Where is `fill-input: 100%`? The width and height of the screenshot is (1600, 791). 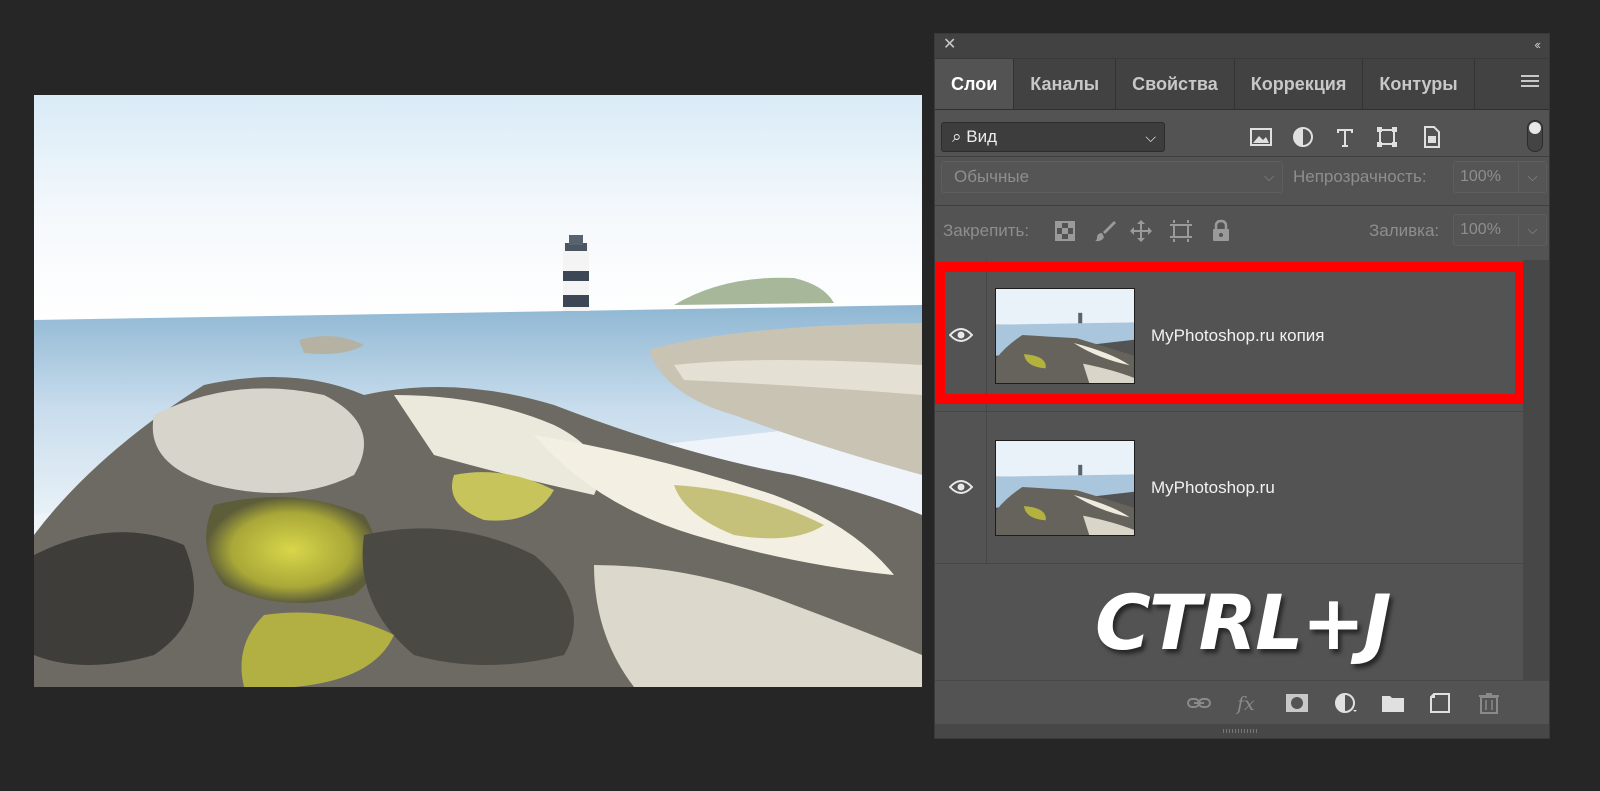 fill-input: 100% is located at coordinates (1486, 230).